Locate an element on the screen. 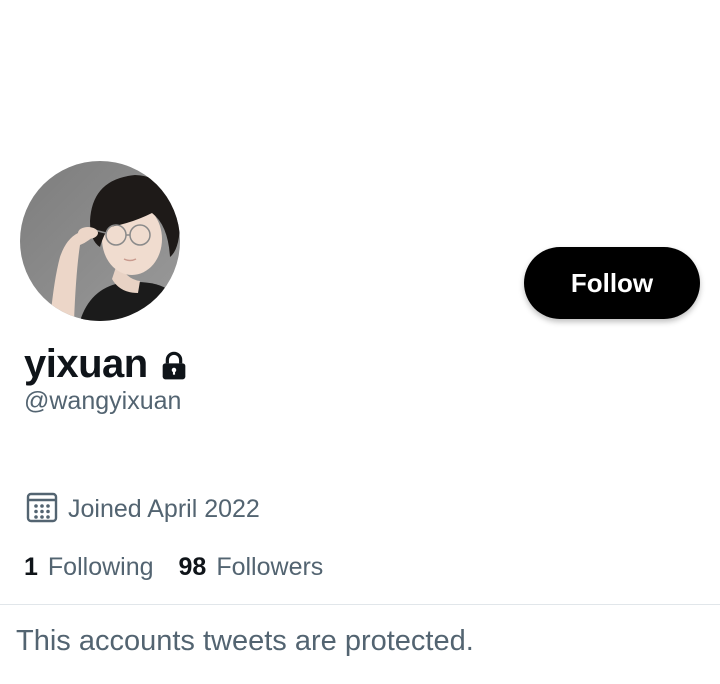 The width and height of the screenshot is (720, 684). lock-icon is located at coordinates (174, 366).